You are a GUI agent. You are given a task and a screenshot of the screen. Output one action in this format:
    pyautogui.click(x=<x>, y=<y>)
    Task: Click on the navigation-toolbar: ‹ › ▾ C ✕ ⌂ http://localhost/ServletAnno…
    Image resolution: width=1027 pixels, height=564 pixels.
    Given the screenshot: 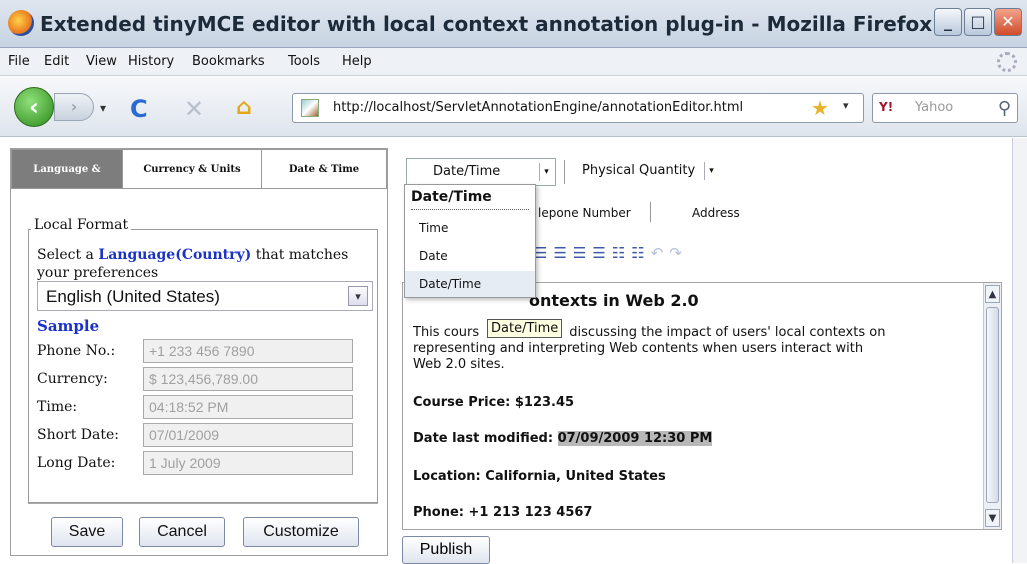 What is the action you would take?
    pyautogui.click(x=513, y=107)
    